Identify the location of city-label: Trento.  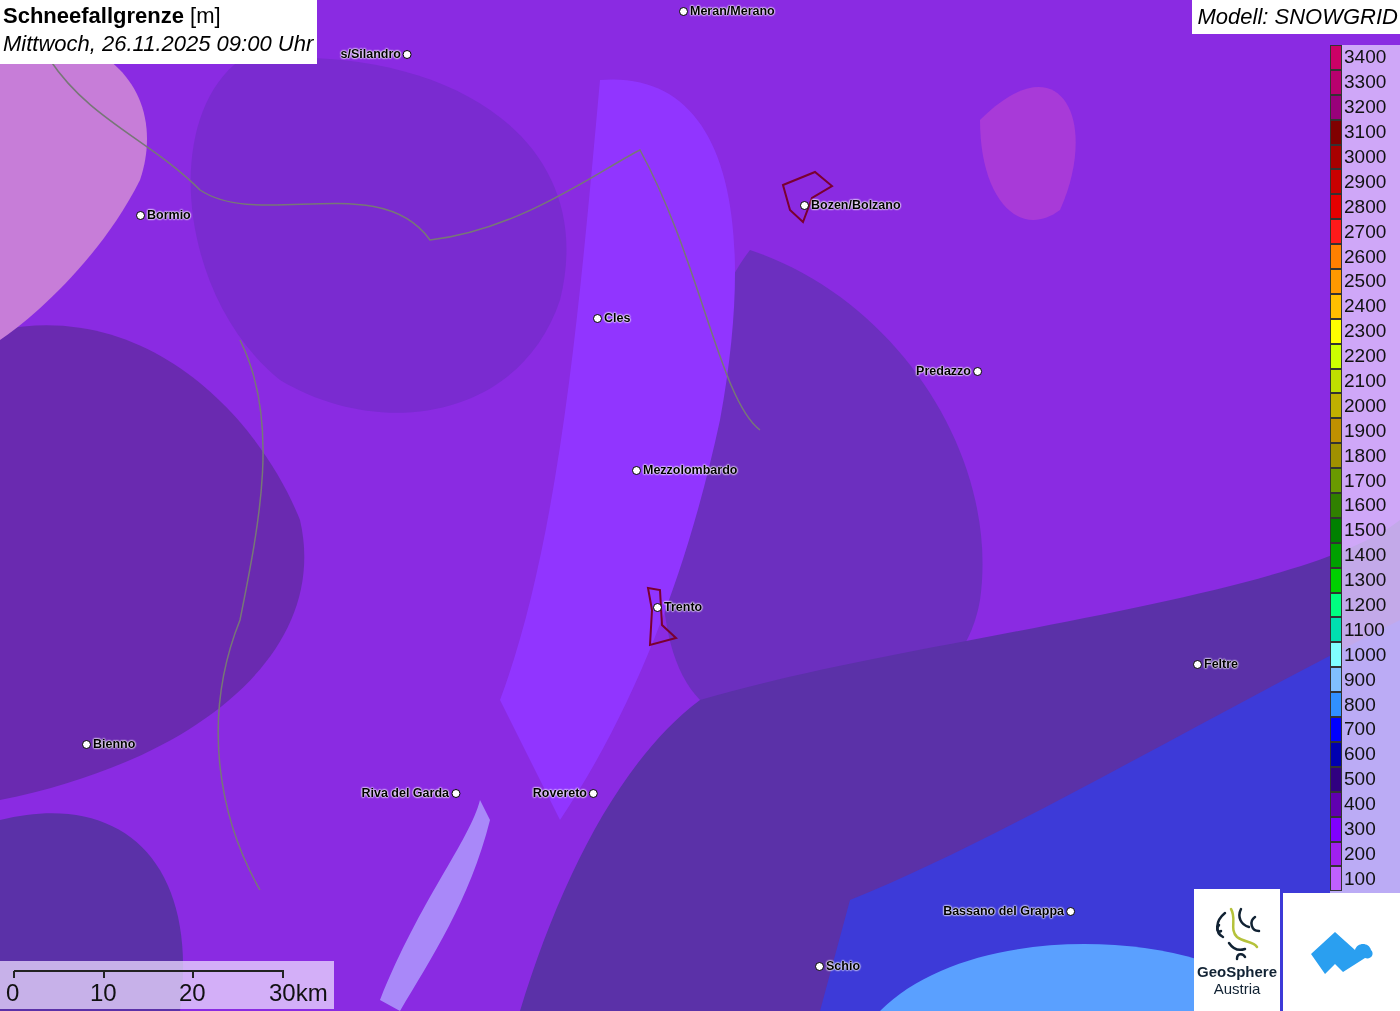
(683, 607).